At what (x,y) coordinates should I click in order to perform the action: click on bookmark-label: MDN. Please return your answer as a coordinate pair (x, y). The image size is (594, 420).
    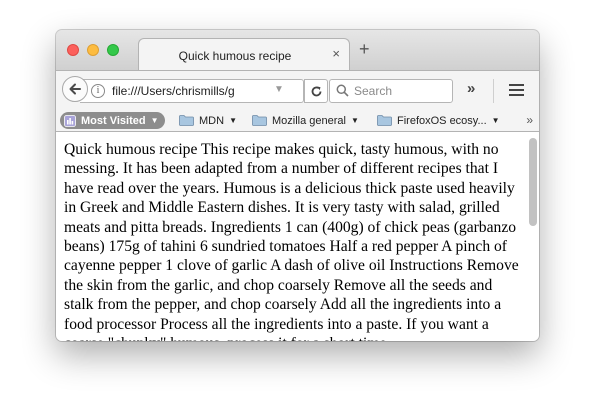
    Looking at the image, I should click on (212, 120).